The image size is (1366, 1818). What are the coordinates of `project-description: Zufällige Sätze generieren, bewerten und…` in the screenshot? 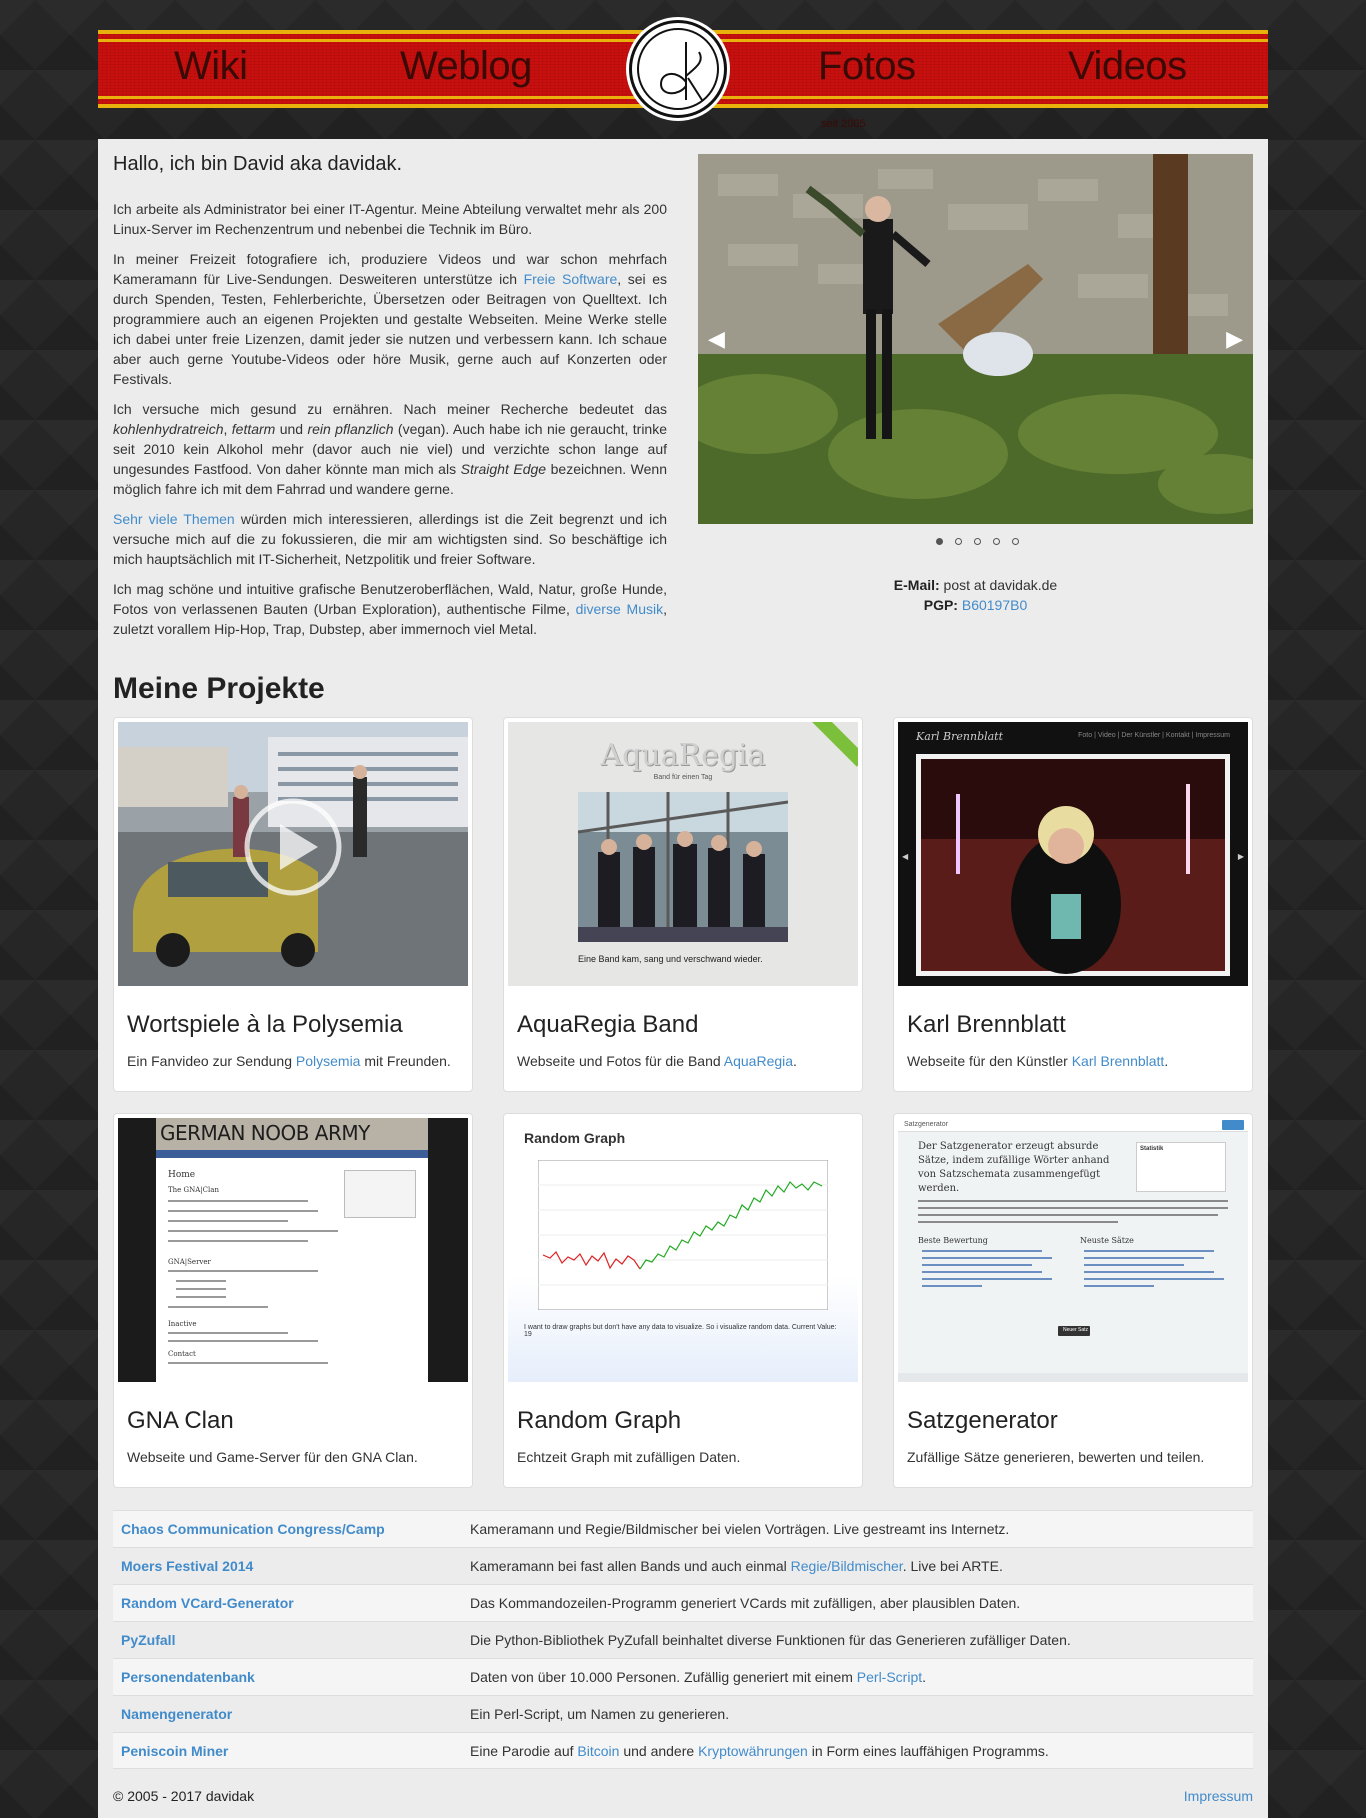 It's located at (1056, 1457).